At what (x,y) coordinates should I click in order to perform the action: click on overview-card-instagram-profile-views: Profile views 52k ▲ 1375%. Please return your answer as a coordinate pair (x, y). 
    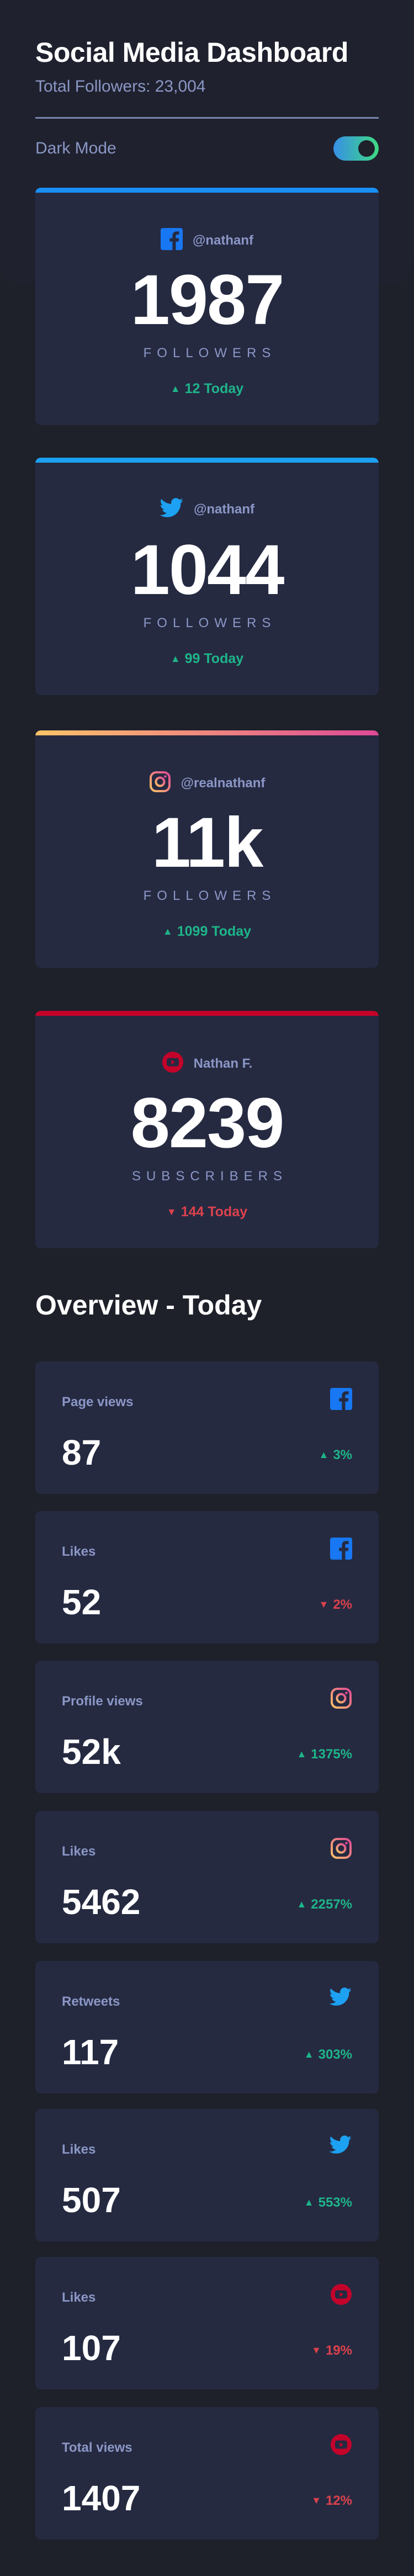
    Looking at the image, I should click on (207, 1727).